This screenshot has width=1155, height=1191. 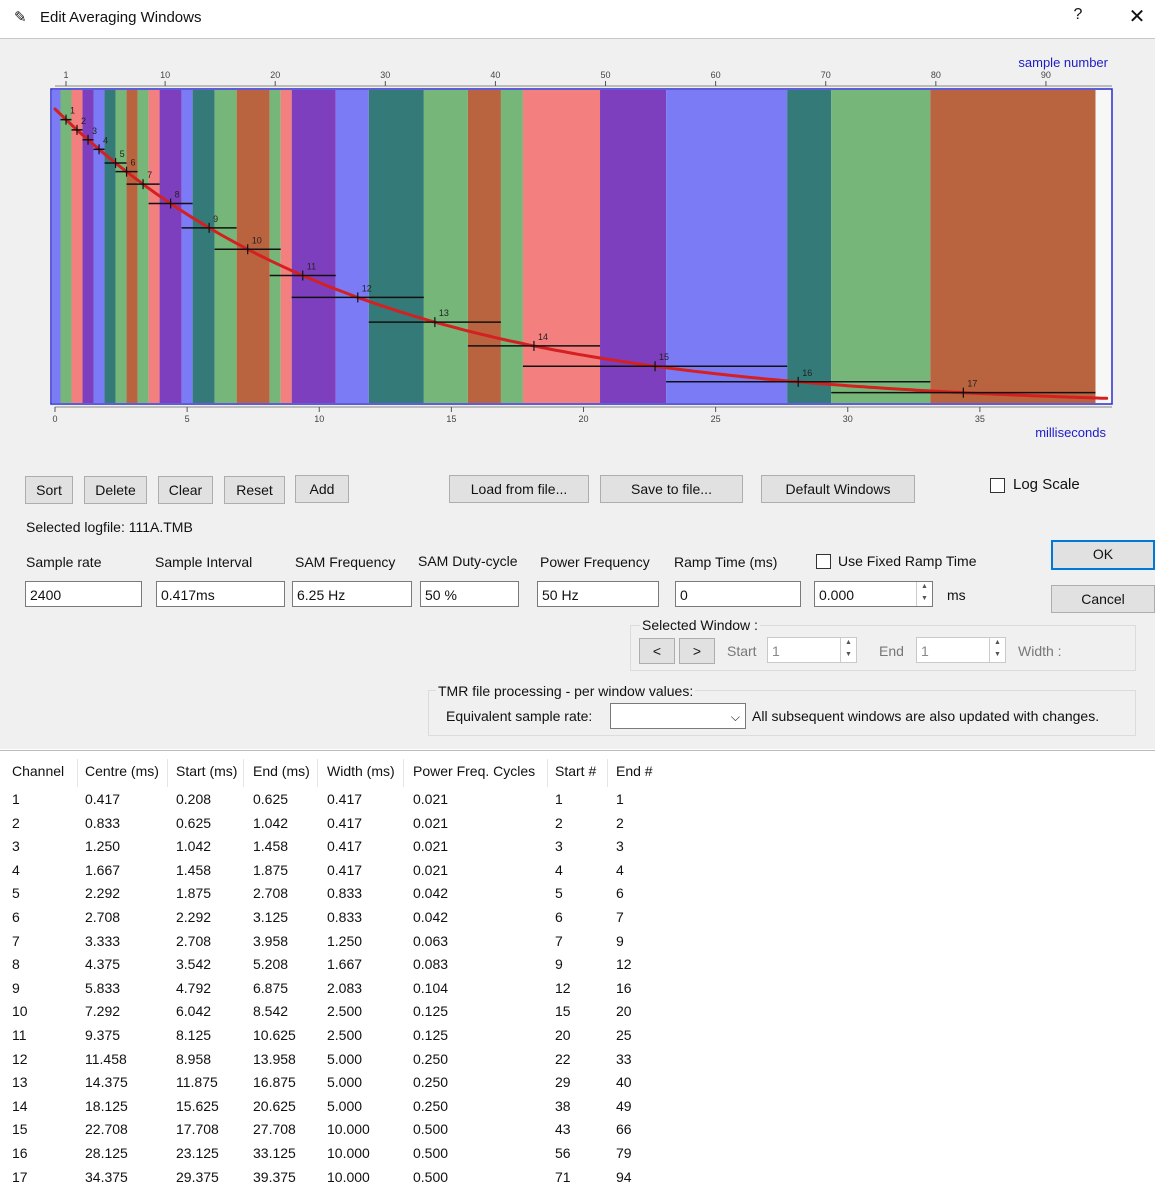 What do you see at coordinates (577, 1108) in the screenshot?
I see `table-row: 14 18.125 15.625 20.625 5.000 0.250 38 49` at bounding box center [577, 1108].